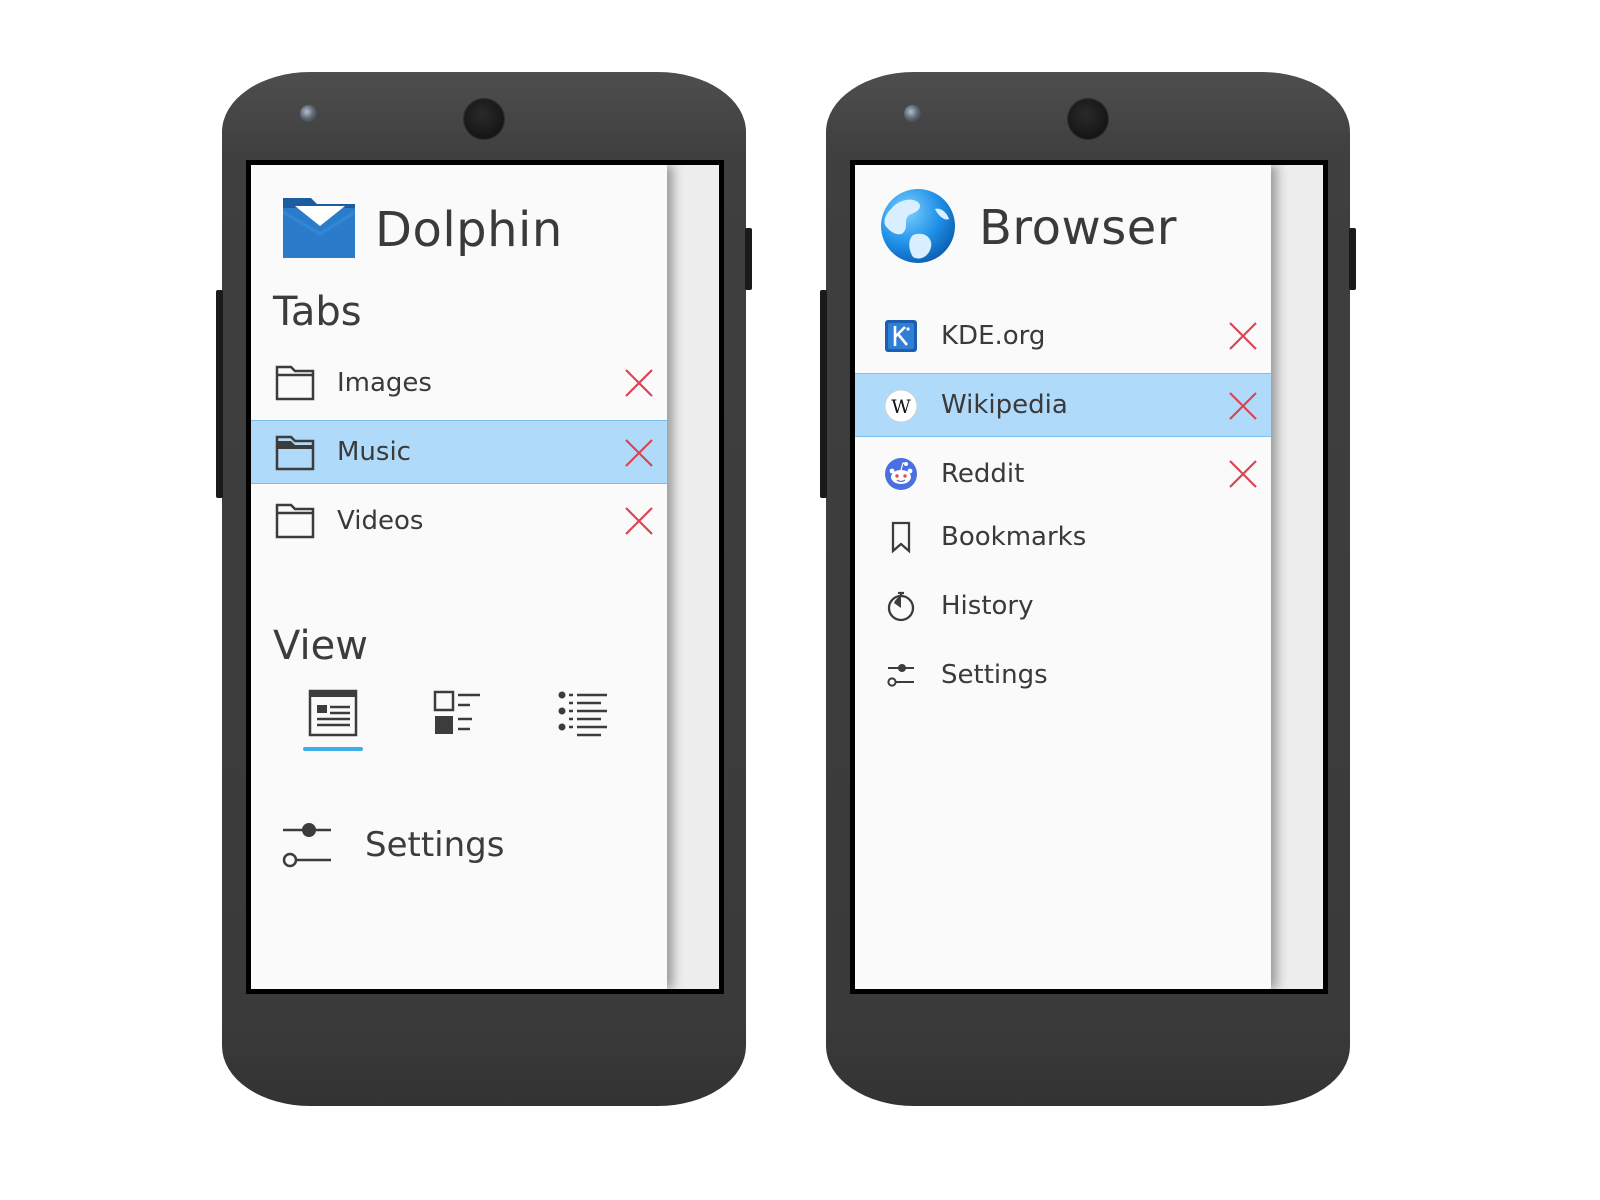  Describe the element at coordinates (333, 713) in the screenshot. I see `view-details-icon` at that location.